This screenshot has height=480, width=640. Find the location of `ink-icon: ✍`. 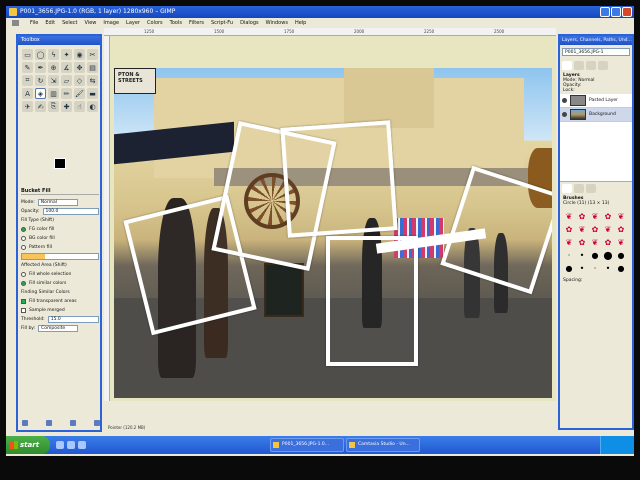

ink-icon: ✍ is located at coordinates (40, 106).